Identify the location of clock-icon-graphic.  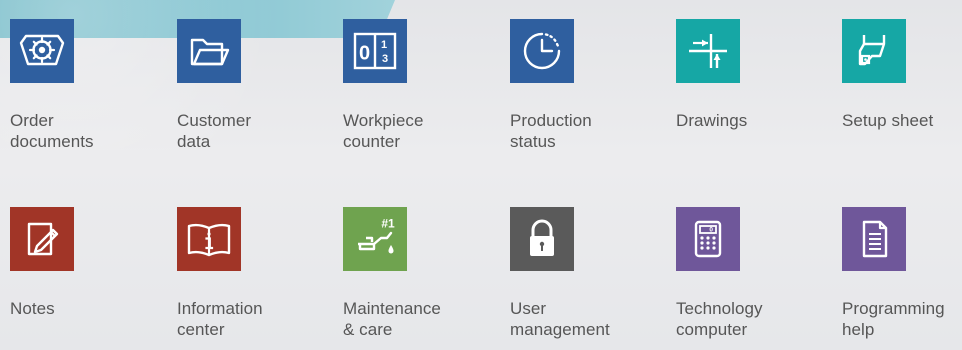
(542, 51).